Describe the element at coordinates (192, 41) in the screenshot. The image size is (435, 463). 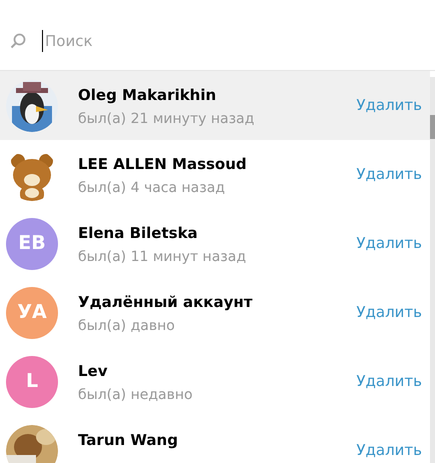
I see `search-field: Поиск` at that location.